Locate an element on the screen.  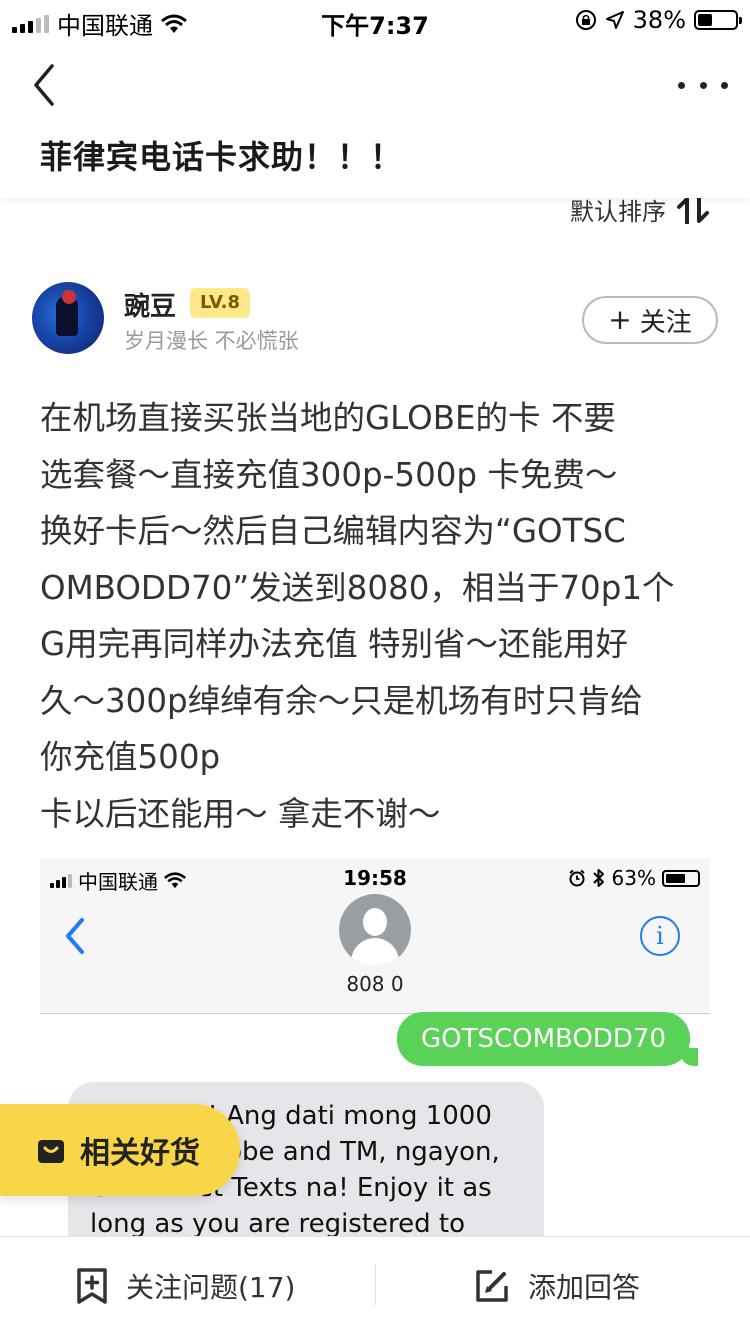
answer-line: 在机场直接买张当地的GLOBE的卡 不要 is located at coordinates (328, 418).